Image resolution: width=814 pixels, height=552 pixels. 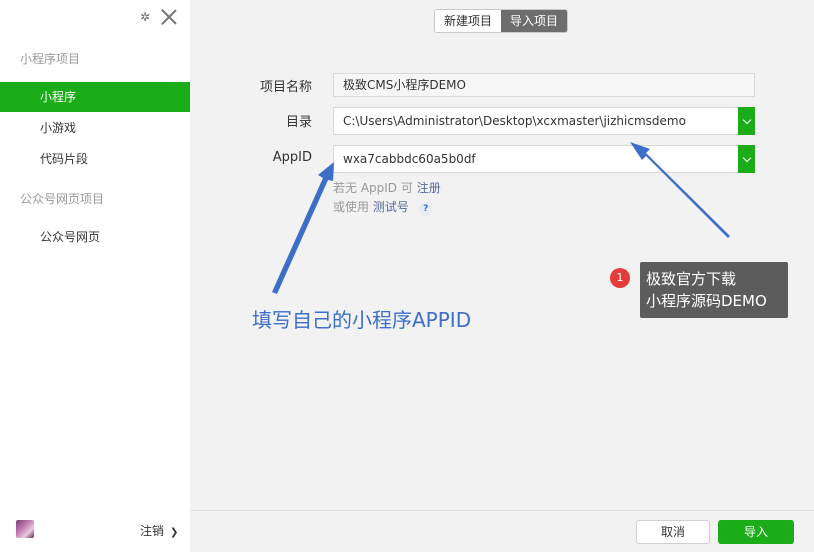 I want to click on logout-button: 注销 ❯, so click(x=159, y=530).